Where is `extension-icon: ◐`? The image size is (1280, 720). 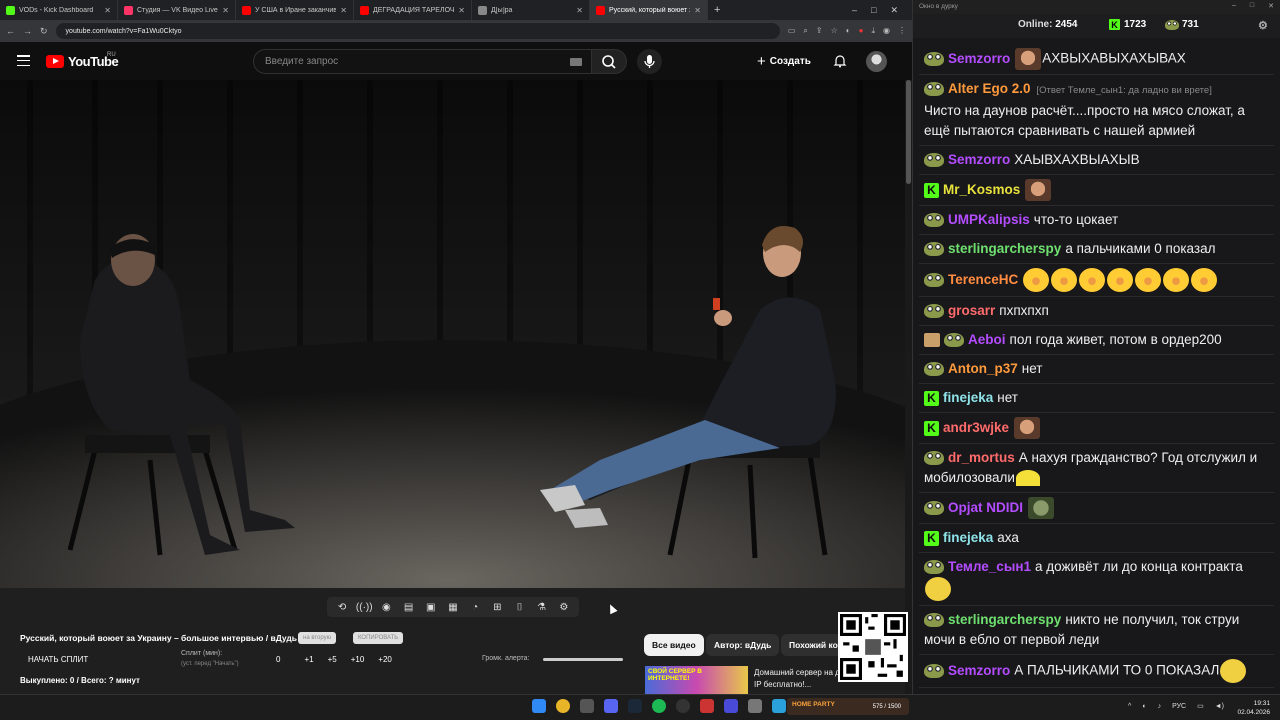 extension-icon: ◐ is located at coordinates (848, 31).